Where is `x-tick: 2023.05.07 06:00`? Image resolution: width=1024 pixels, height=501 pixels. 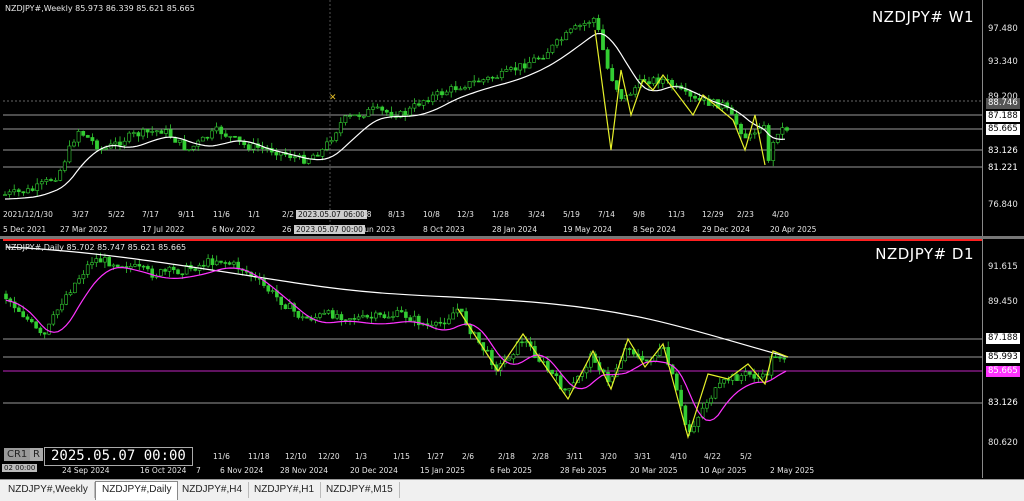
x-tick: 2023.05.07 06:00 is located at coordinates (331, 214).